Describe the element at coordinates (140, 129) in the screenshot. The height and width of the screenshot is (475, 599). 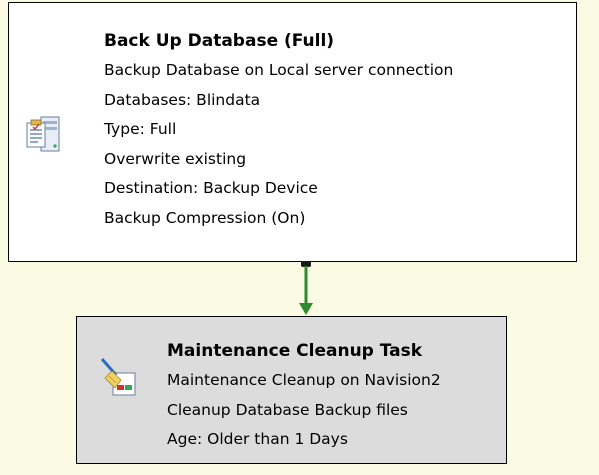
I see `backup-task-type: Type: Full` at that location.